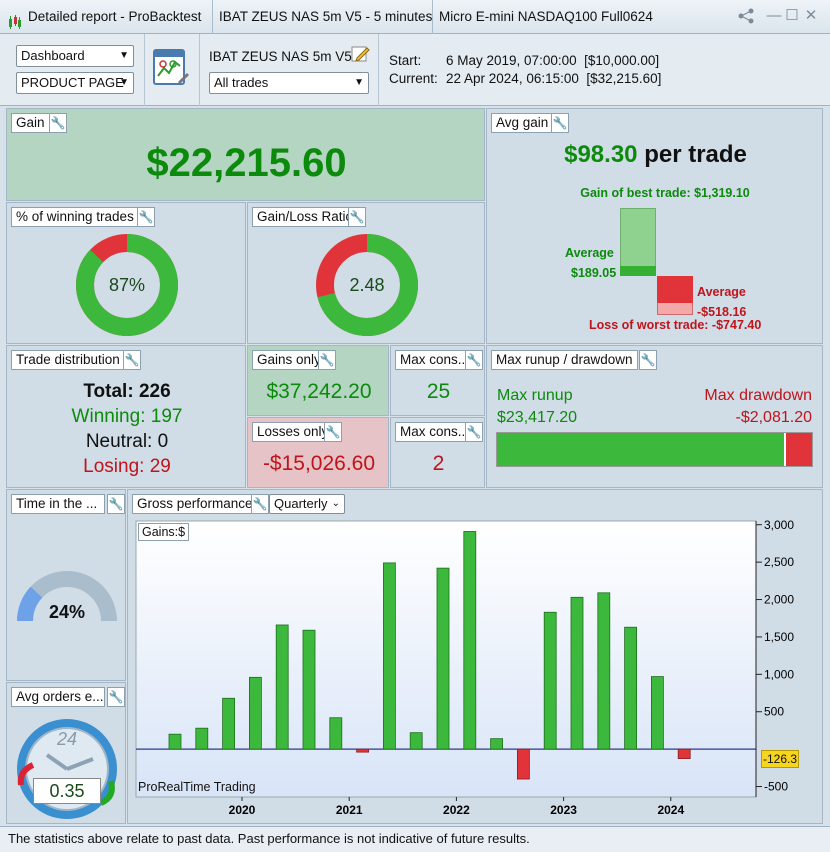  Describe the element at coordinates (779, 600) in the screenshot. I see `y-tick-label: 2,000` at that location.